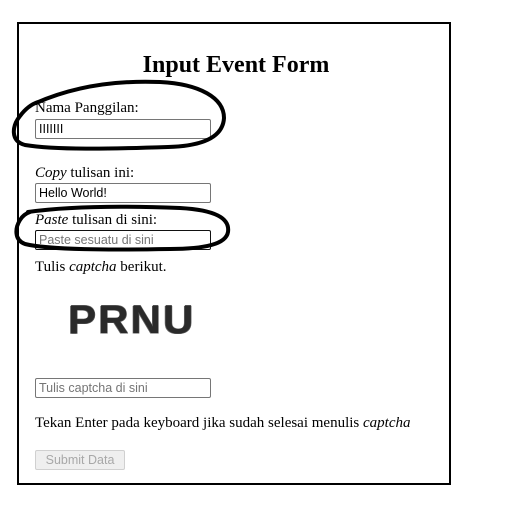  Describe the element at coordinates (93, 267) in the screenshot. I see `captcha-instruction-em: captcha` at that location.